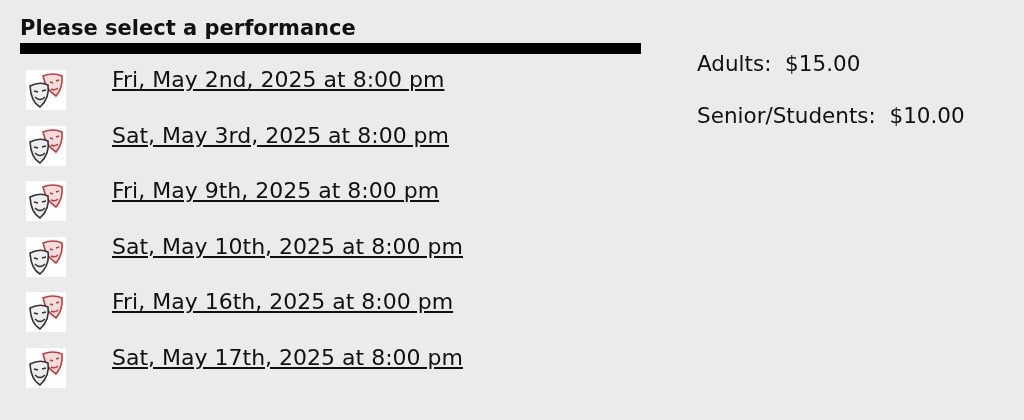 Image resolution: width=1024 pixels, height=420 pixels. What do you see at coordinates (287, 358) in the screenshot?
I see `performance-link: Sat, May 17th, 2025 at 8:00 pm` at bounding box center [287, 358].